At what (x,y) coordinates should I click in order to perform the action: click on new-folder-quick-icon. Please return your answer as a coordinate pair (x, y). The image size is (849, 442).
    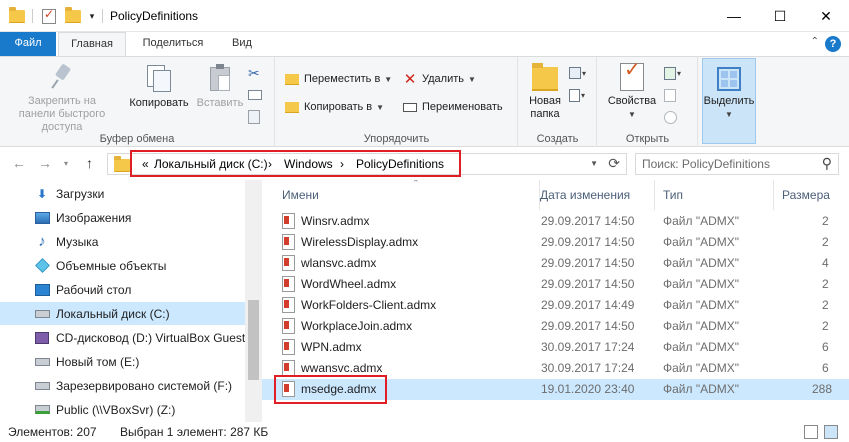
    Looking at the image, I should click on (73, 15).